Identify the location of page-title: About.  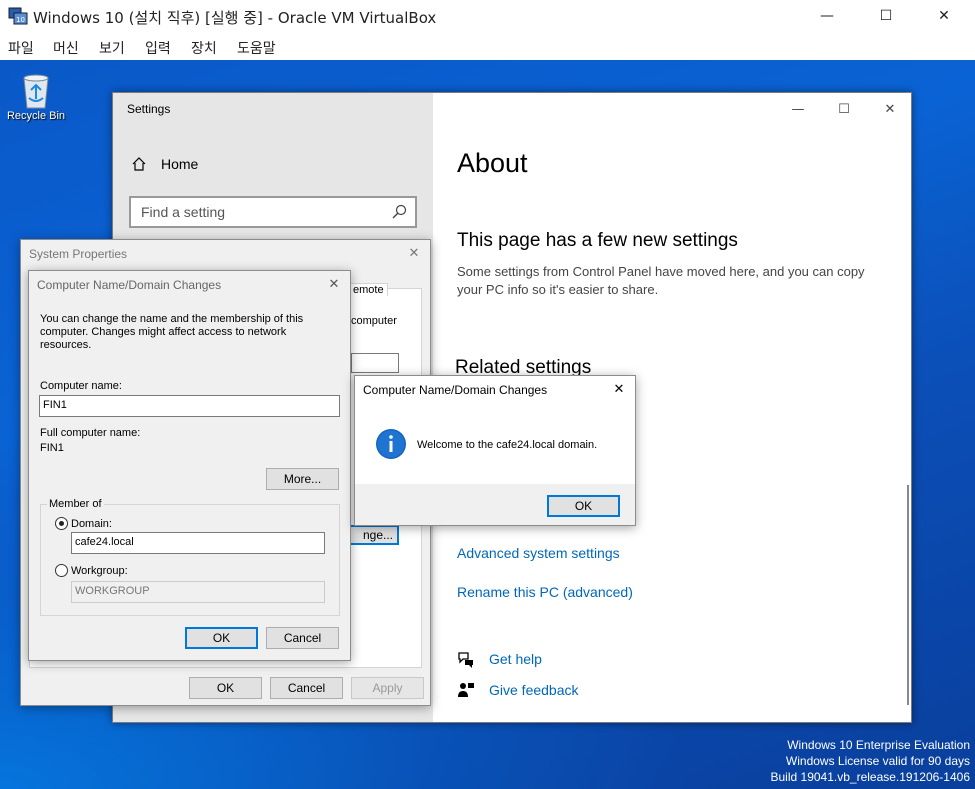
(492, 163).